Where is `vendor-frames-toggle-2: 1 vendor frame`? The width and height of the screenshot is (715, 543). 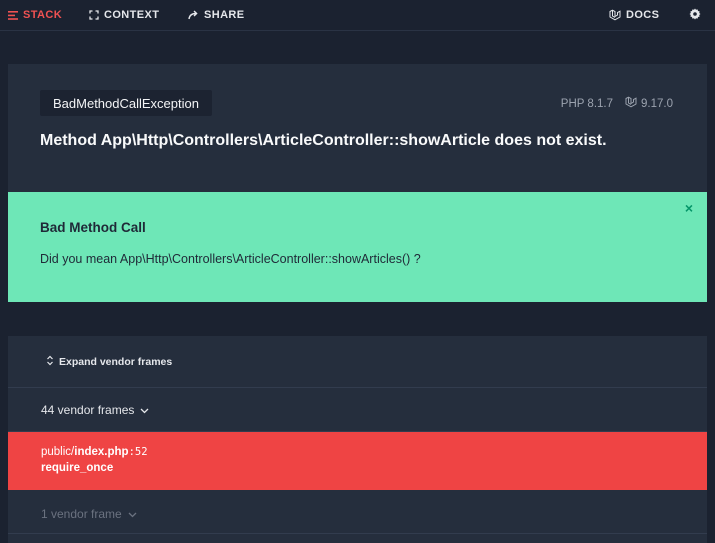
vendor-frames-toggle-2: 1 vendor frame is located at coordinates (89, 514).